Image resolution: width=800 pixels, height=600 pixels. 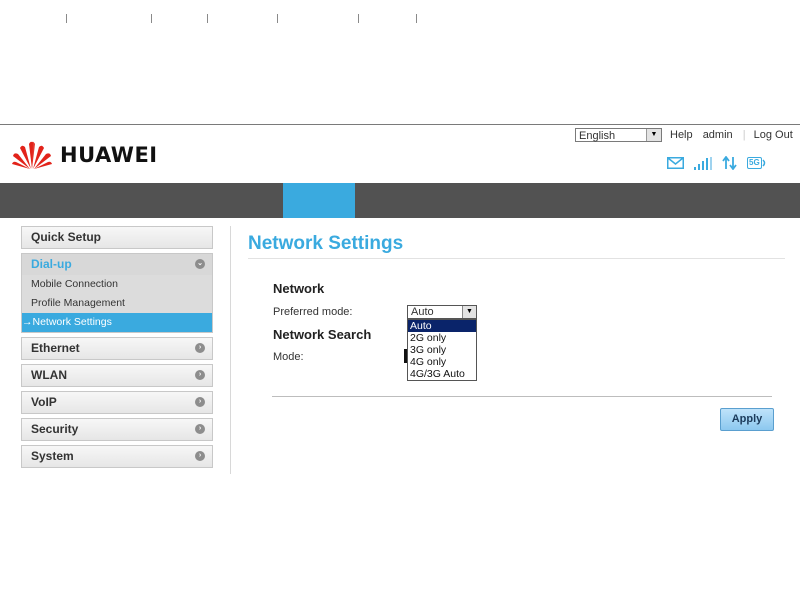 What do you see at coordinates (313, 312) in the screenshot?
I see `preferred-mode-label: Preferred mode:` at bounding box center [313, 312].